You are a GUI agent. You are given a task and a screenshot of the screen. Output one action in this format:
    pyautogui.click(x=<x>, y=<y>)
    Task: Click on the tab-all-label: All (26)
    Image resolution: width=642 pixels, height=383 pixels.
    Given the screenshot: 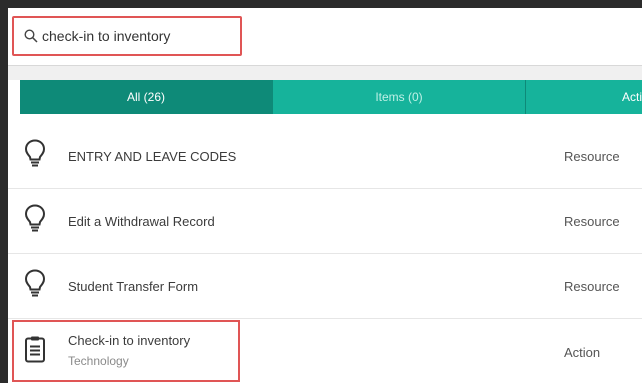 What is the action you would take?
    pyautogui.click(x=145, y=97)
    